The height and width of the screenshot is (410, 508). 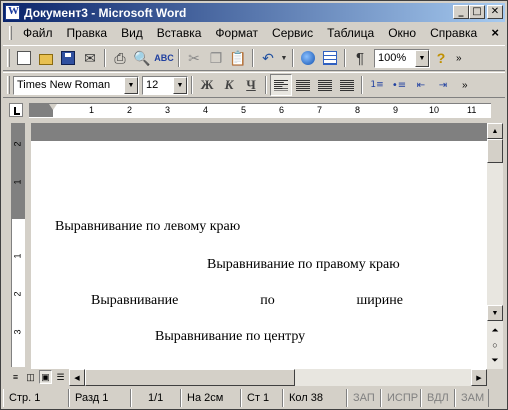 I want to click on status-extend: ВДЛ, so click(x=438, y=398).